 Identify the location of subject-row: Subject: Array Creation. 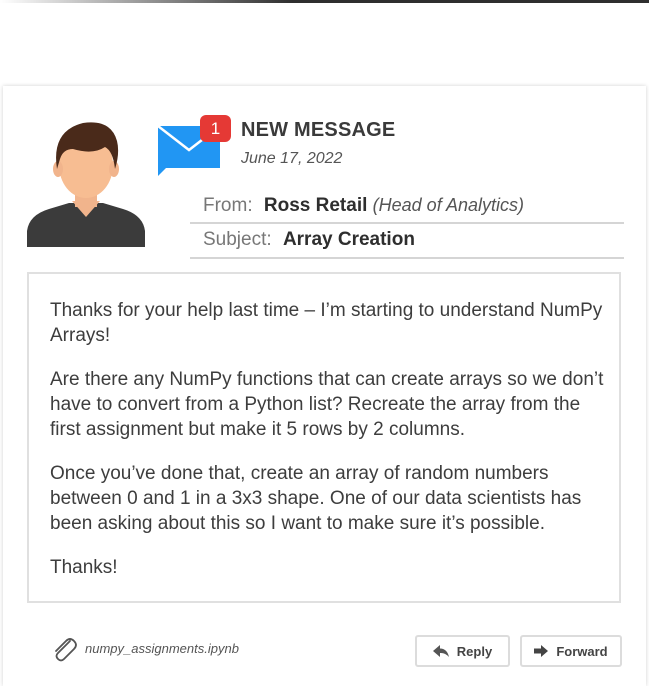
(407, 241).